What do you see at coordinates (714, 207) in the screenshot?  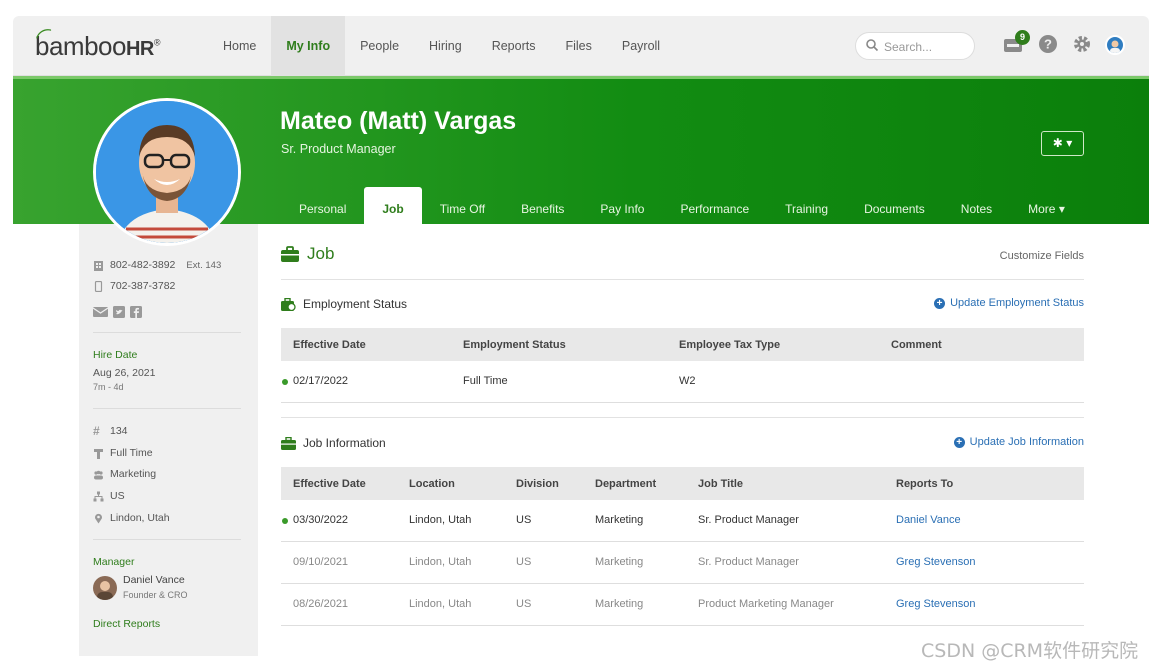 I see `tab-performance: Performance` at bounding box center [714, 207].